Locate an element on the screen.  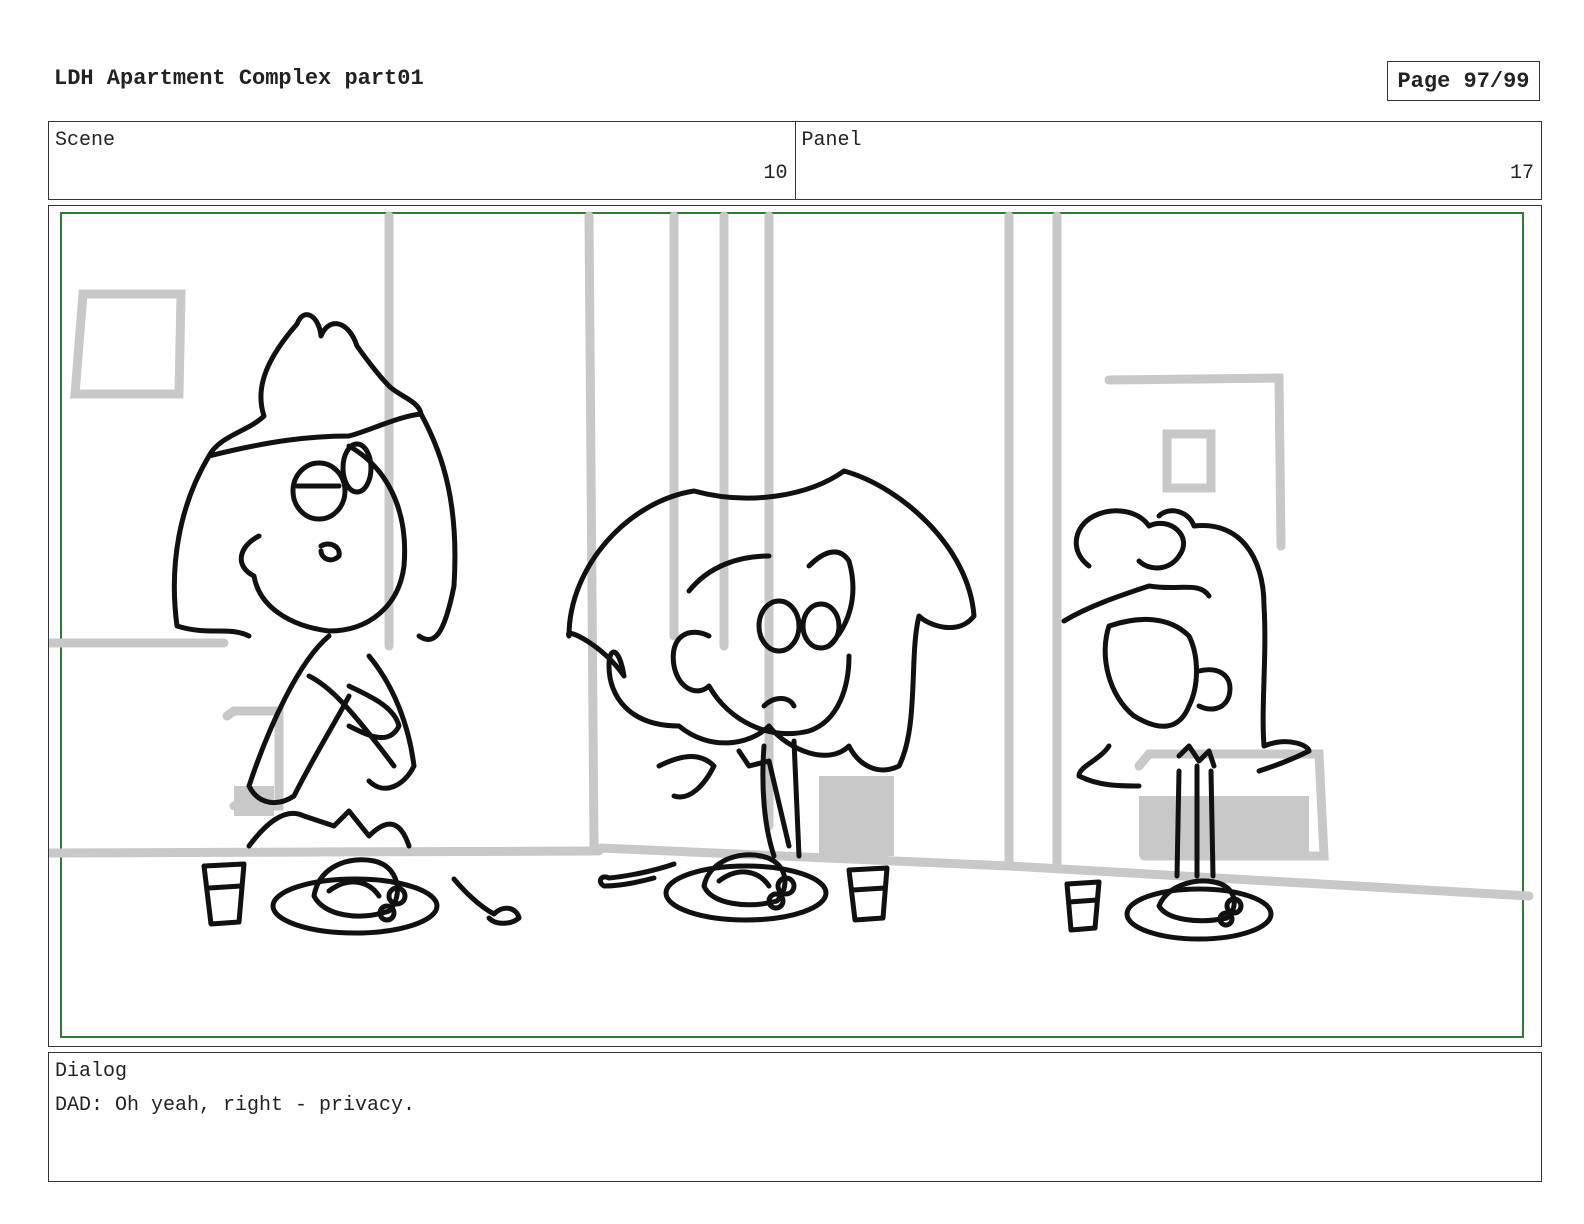
page-number-box: Page 97/99 is located at coordinates (1463, 81).